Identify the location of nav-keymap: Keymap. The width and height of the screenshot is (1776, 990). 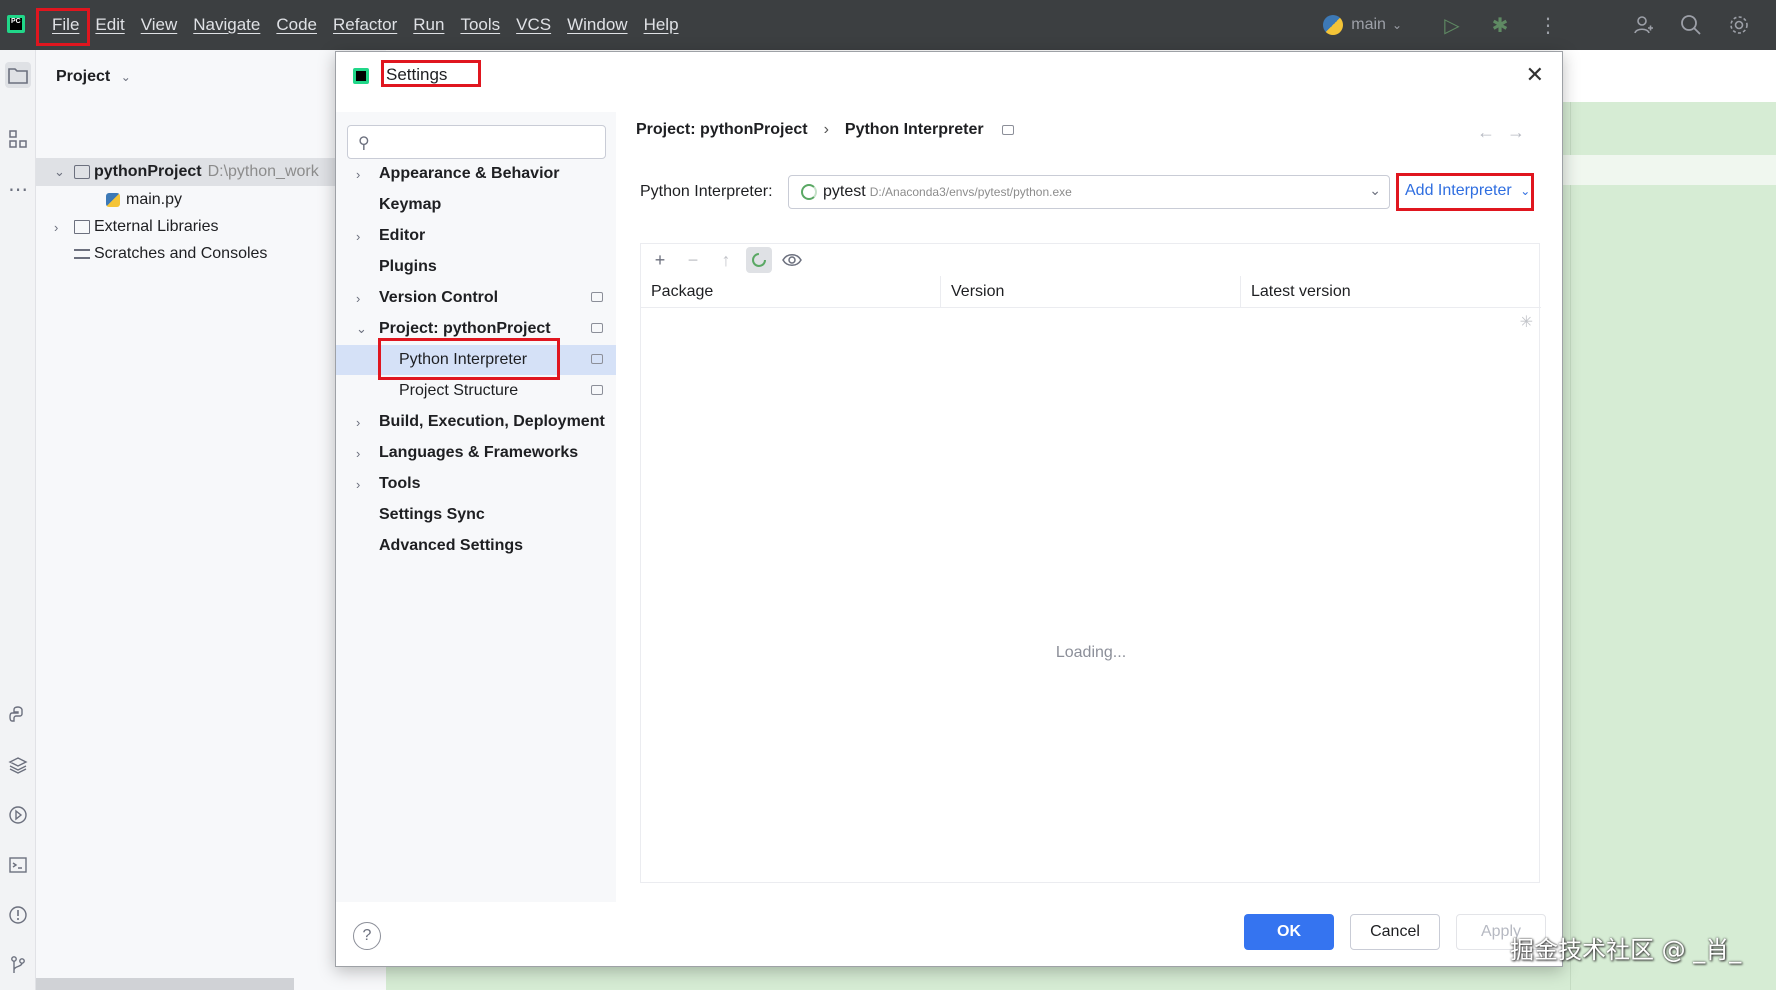
(476, 205).